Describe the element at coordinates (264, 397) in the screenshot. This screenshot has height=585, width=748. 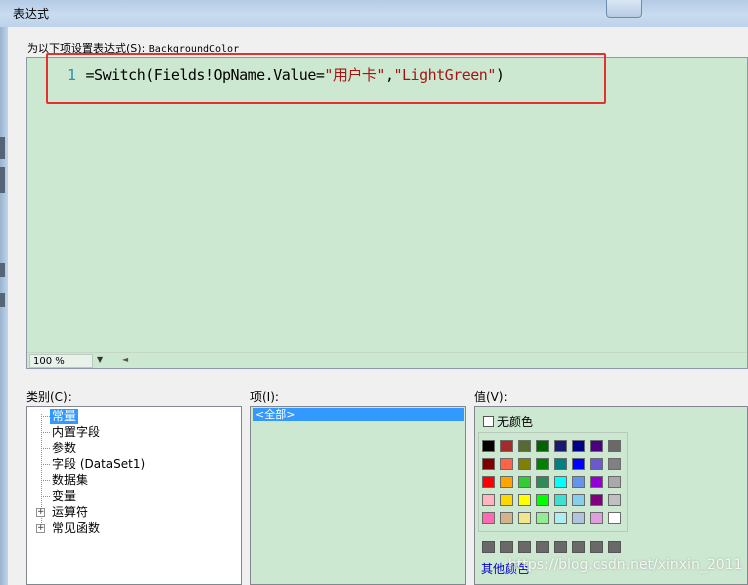
I see `items-label: 项(I):` at that location.